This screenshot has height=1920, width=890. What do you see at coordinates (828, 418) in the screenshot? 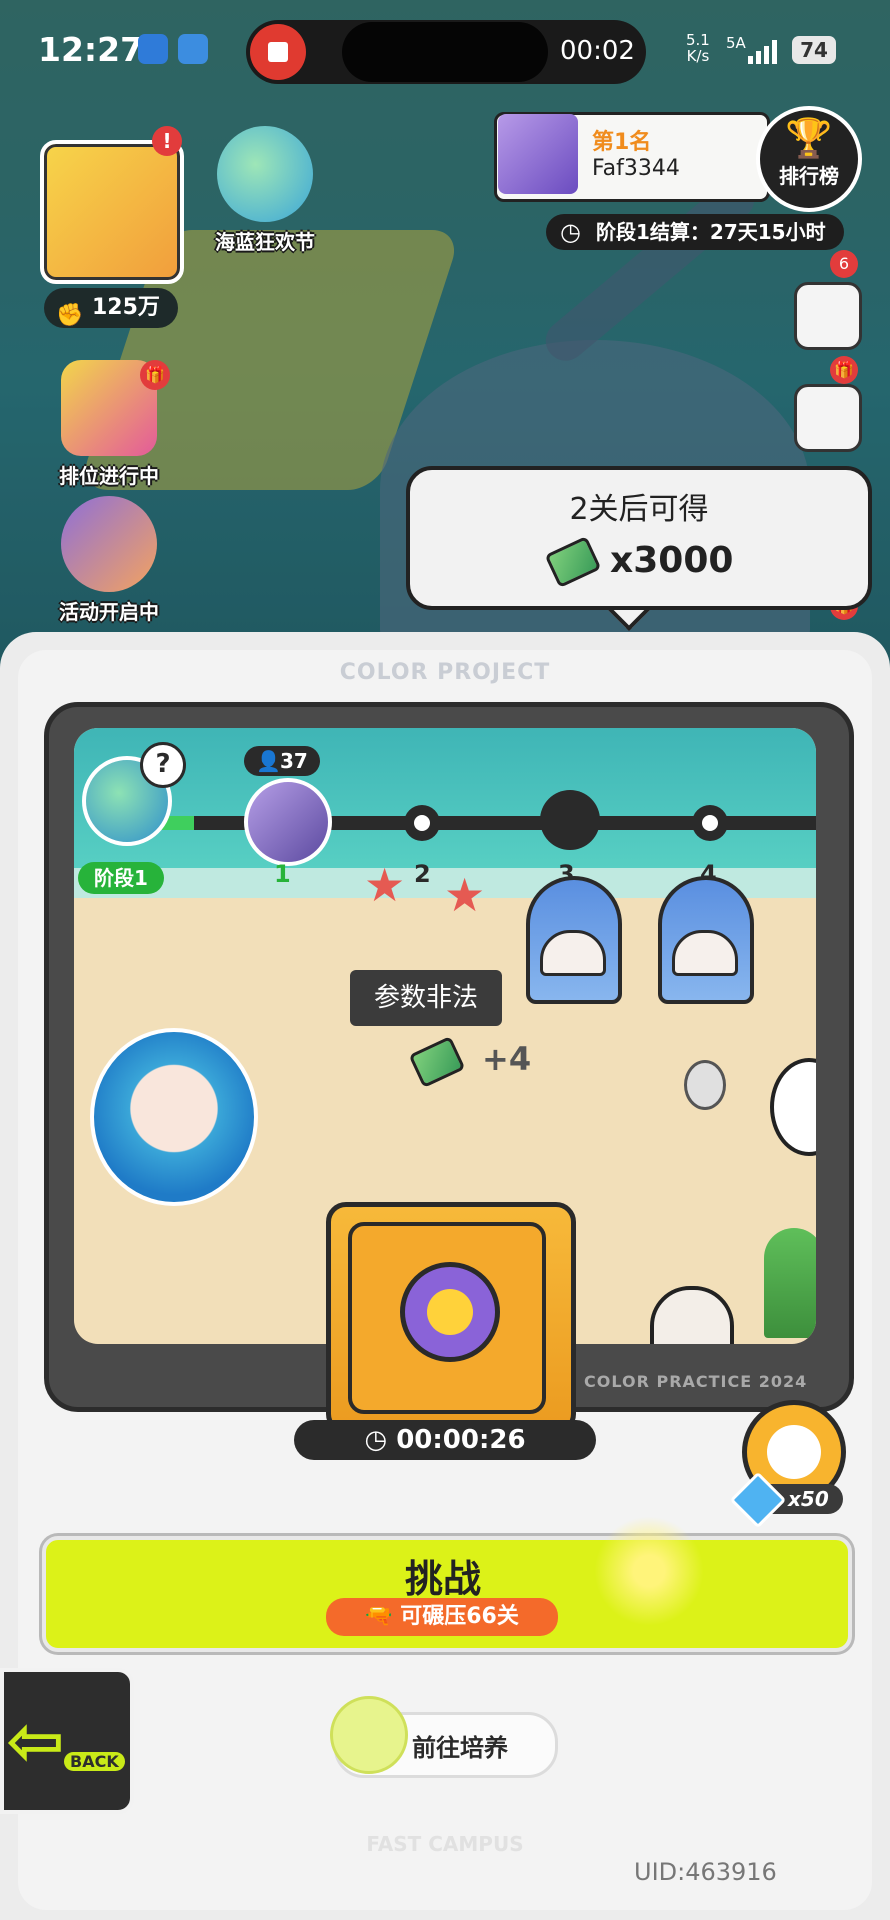
I see `checklist-icon` at bounding box center [828, 418].